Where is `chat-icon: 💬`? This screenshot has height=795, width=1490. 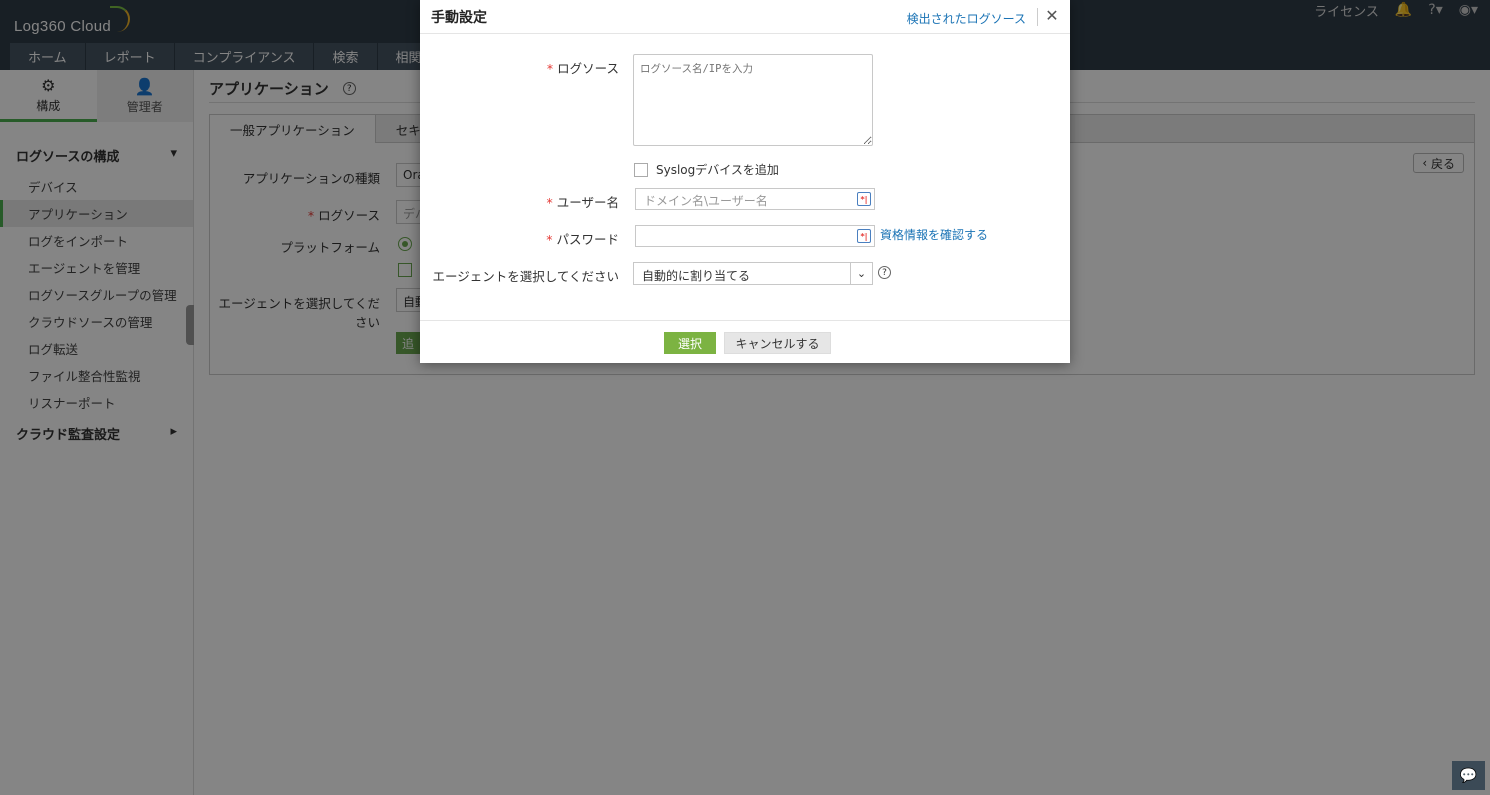
chat-icon: 💬 is located at coordinates (1468, 775).